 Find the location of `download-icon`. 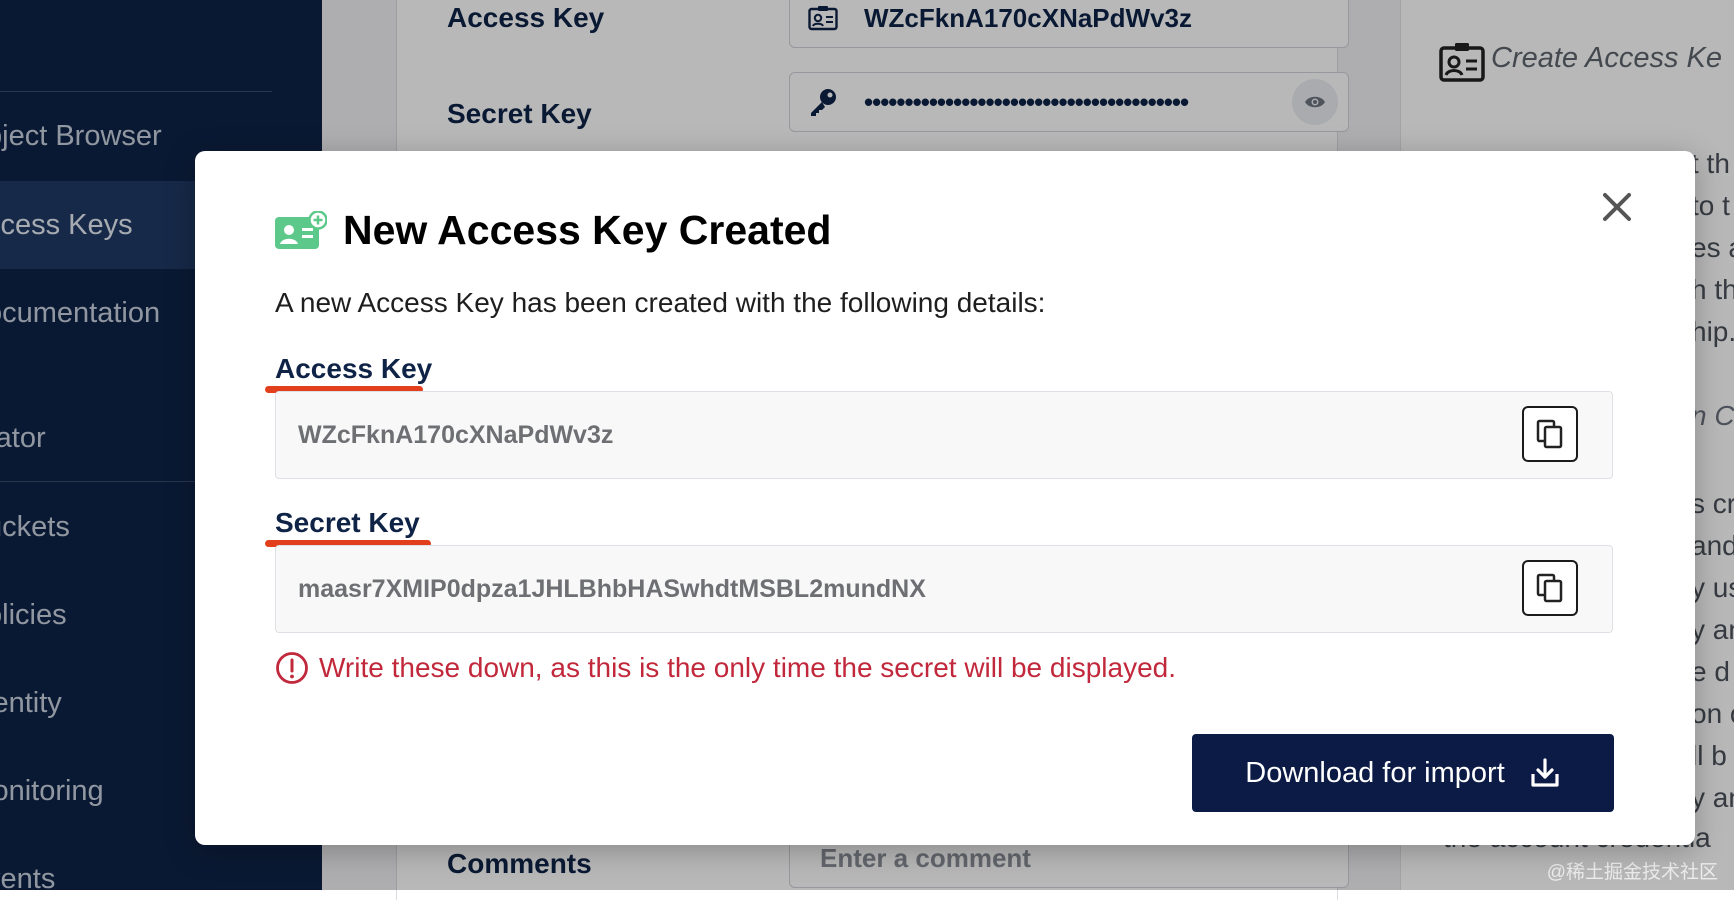

download-icon is located at coordinates (1545, 773).